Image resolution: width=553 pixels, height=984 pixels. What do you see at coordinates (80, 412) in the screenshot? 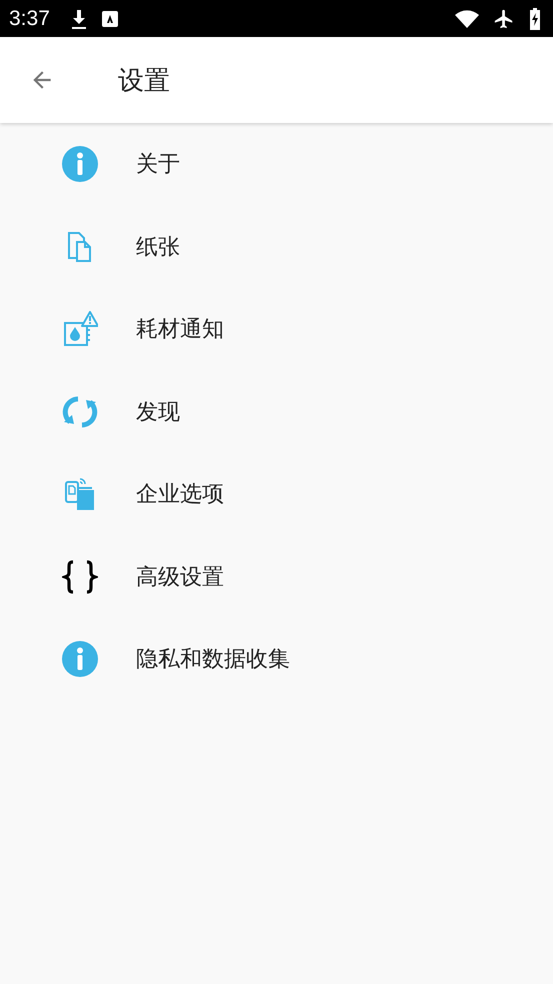
I see `refresh-icon` at bounding box center [80, 412].